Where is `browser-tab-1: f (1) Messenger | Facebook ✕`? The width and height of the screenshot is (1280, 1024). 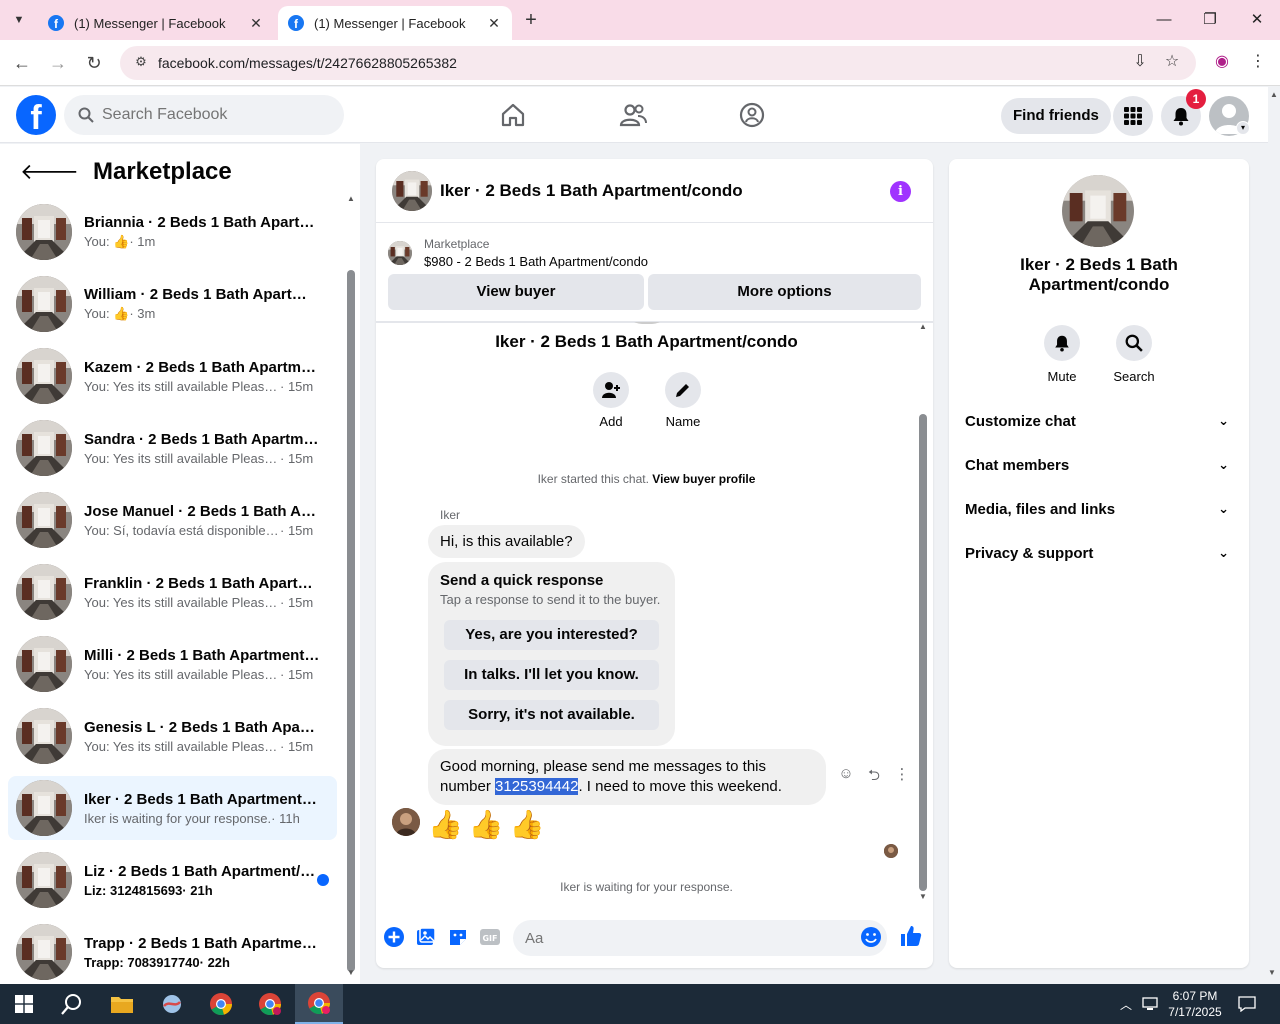
browser-tab-1: f (1) Messenger | Facebook ✕ is located at coordinates (156, 23).